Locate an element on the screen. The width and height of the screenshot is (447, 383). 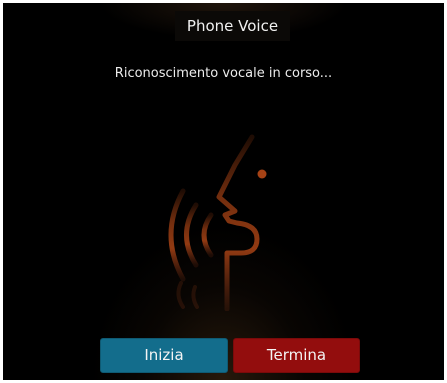
window-title: Phone Voice is located at coordinates (232, 26).